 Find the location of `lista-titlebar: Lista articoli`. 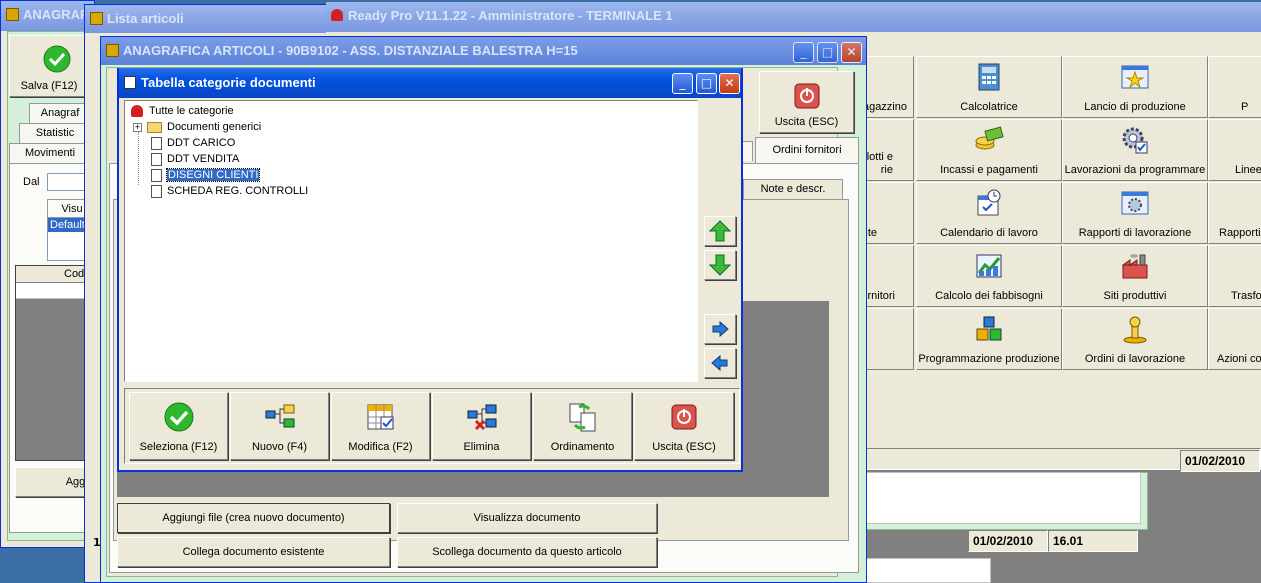

lista-titlebar: Lista articoli is located at coordinates (214, 19).